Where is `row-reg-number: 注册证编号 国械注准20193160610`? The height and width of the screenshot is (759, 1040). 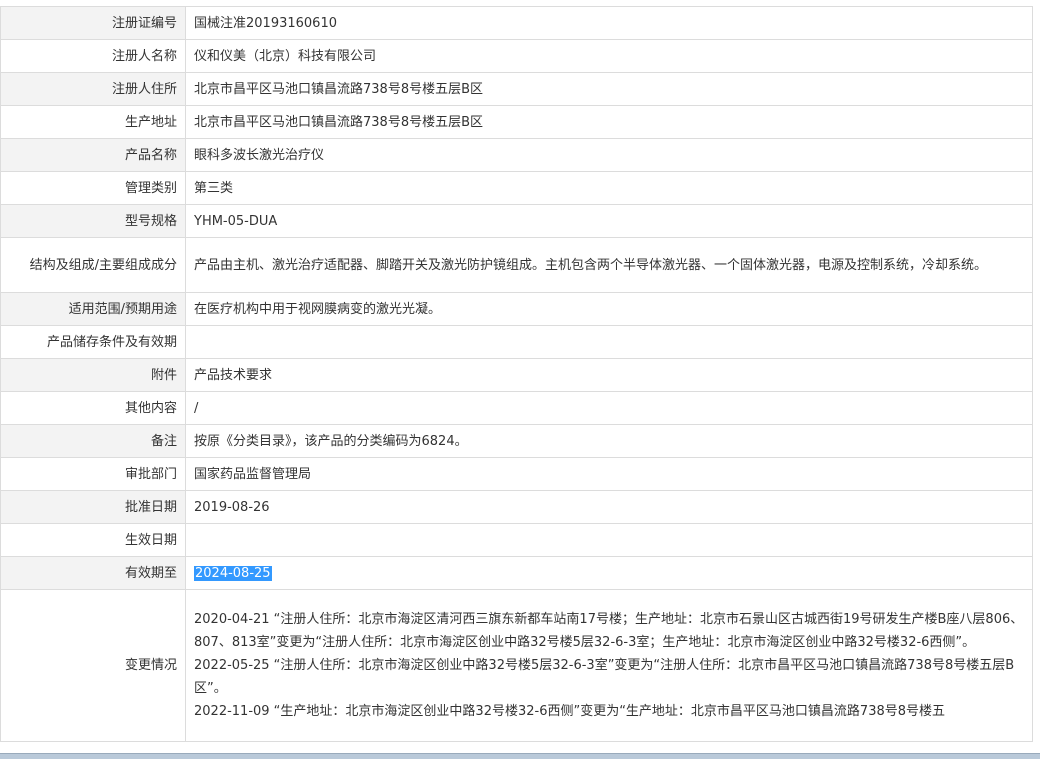
row-reg-number: 注册证编号 国械注准20193160610 is located at coordinates (516, 23).